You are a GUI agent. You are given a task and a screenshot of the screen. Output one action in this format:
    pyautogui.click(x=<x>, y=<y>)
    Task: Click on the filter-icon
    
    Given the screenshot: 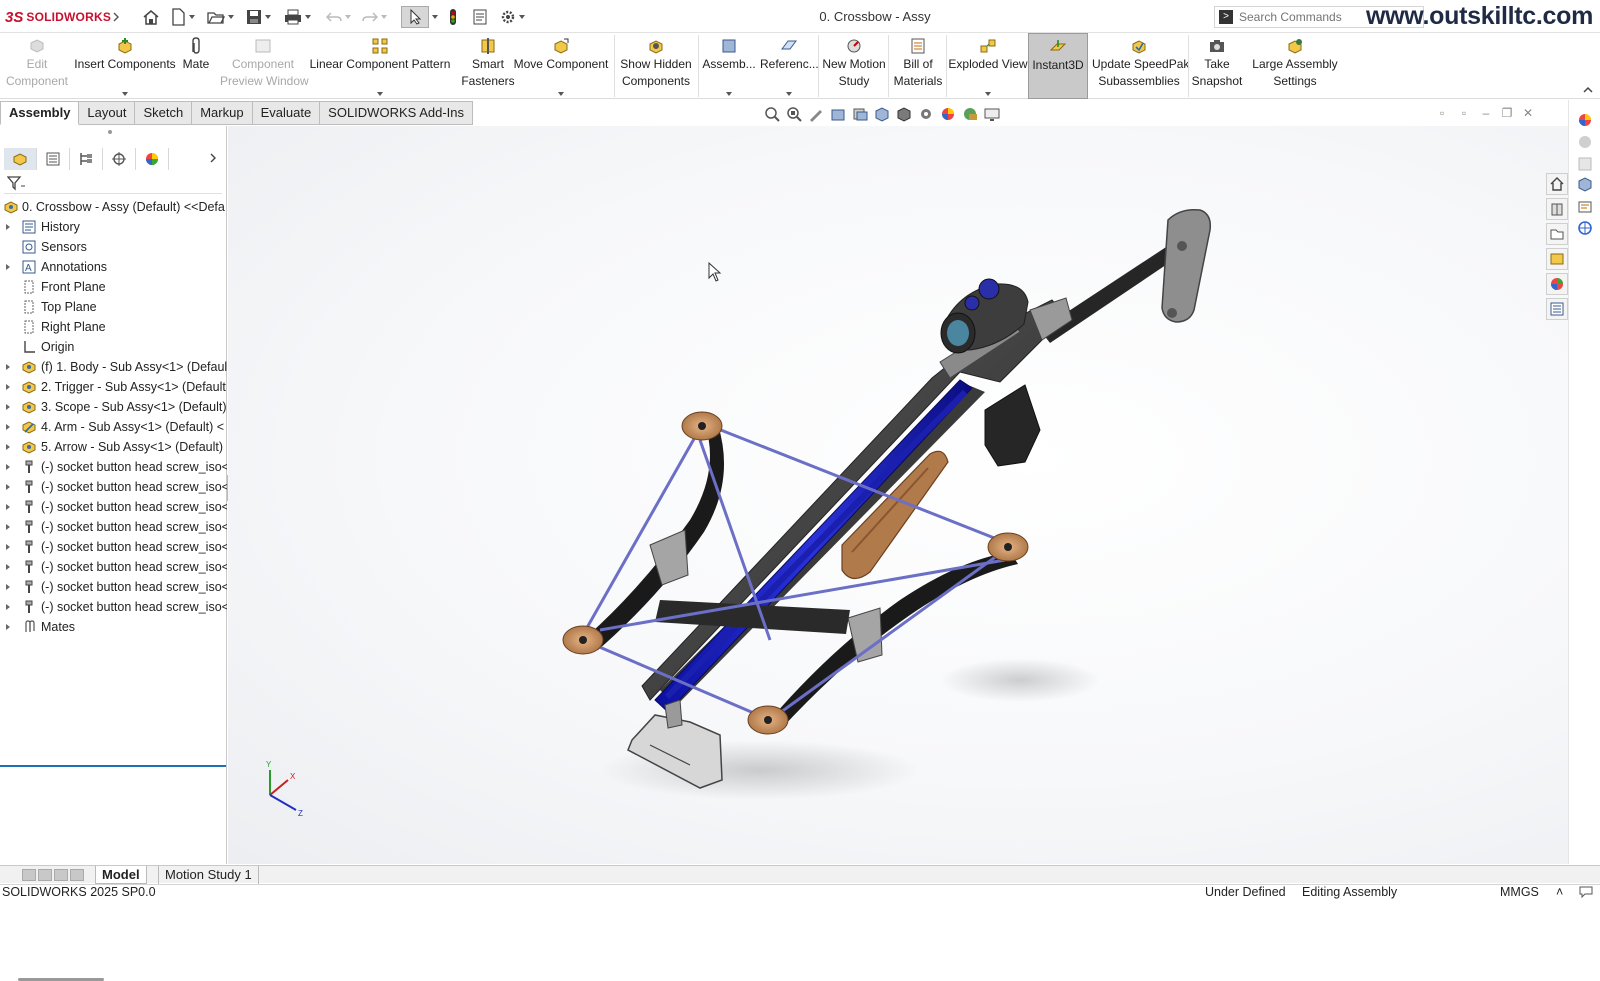 What is the action you would take?
    pyautogui.click(x=16, y=183)
    